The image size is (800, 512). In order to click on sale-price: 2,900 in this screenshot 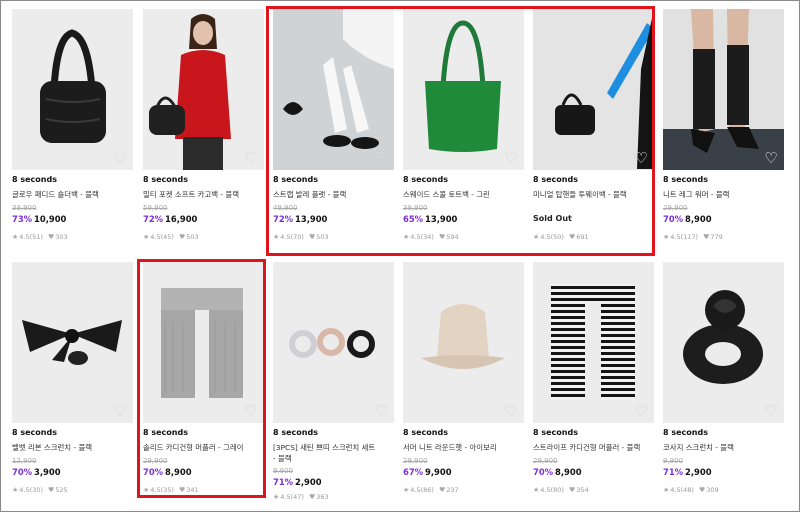, I will do `click(698, 472)`.